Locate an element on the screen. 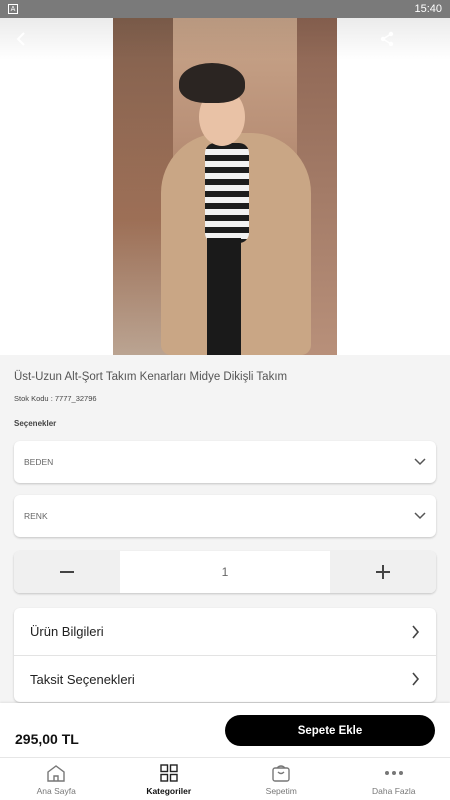  minus-icon is located at coordinates (67, 572).